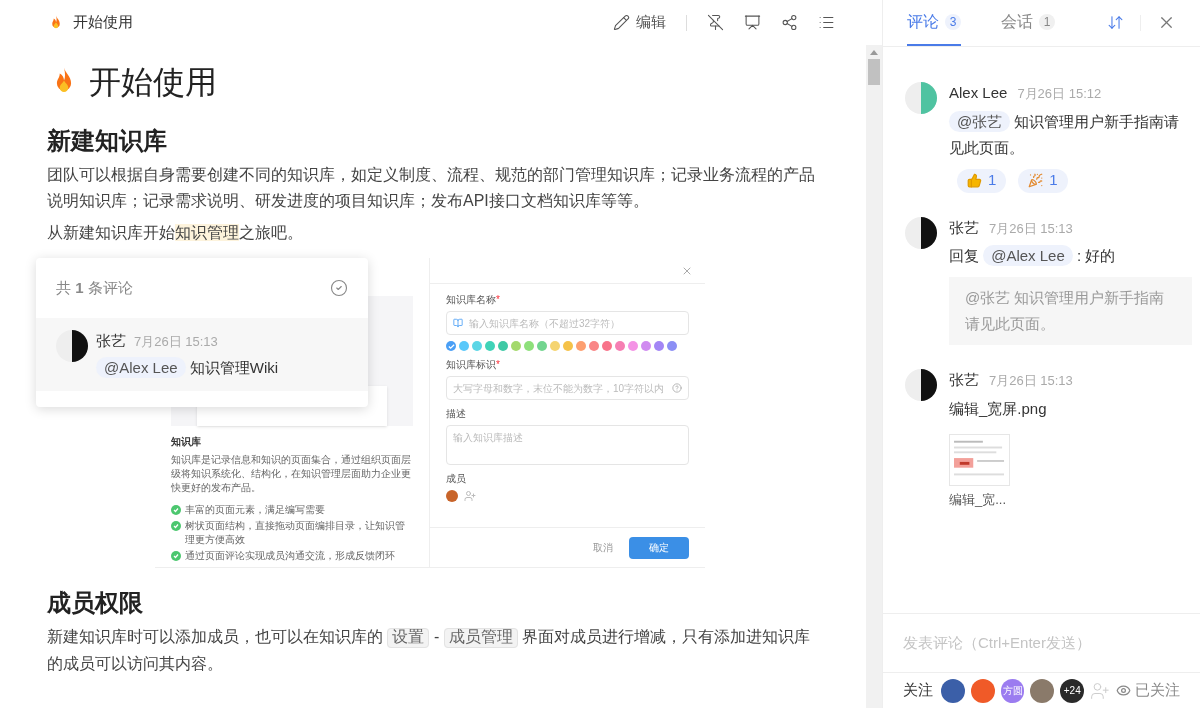  I want to click on comment-time: 7月26日 15:12, so click(1059, 94).